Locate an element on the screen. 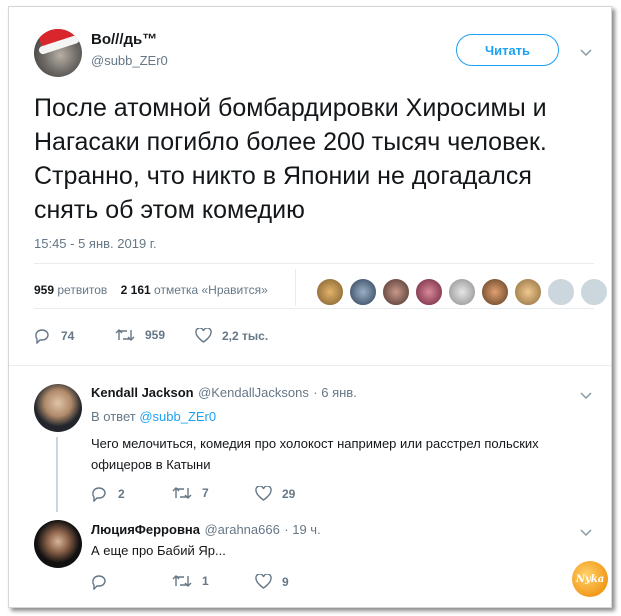 The image size is (621, 616). liker-avatars is located at coordinates (463, 292).